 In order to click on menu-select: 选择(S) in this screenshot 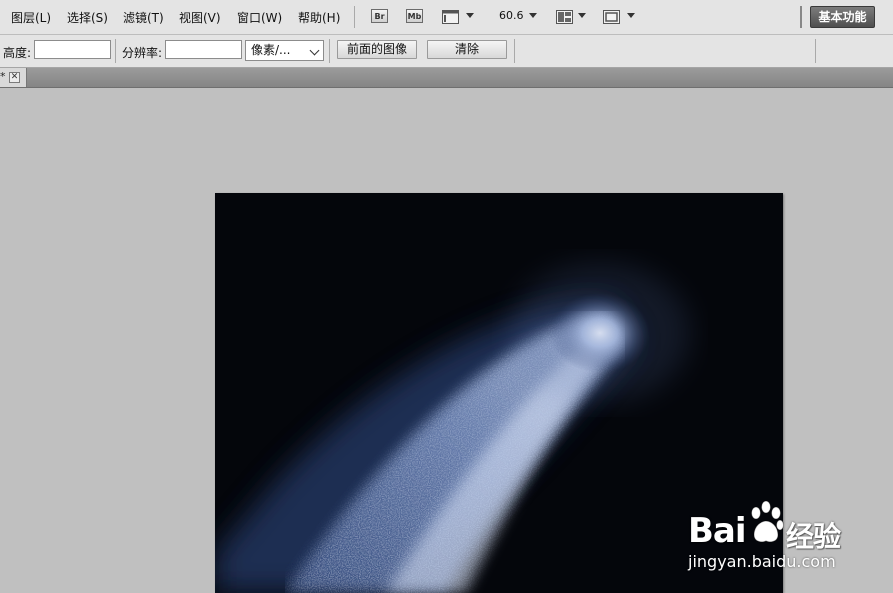, I will do `click(87, 17)`.